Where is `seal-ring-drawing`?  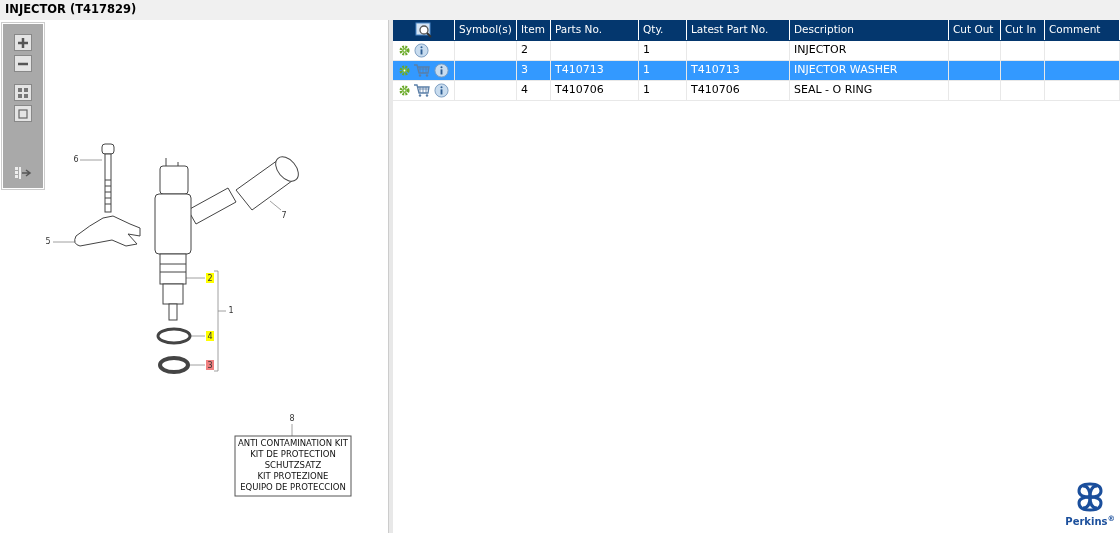
seal-ring-drawing is located at coordinates (174, 365).